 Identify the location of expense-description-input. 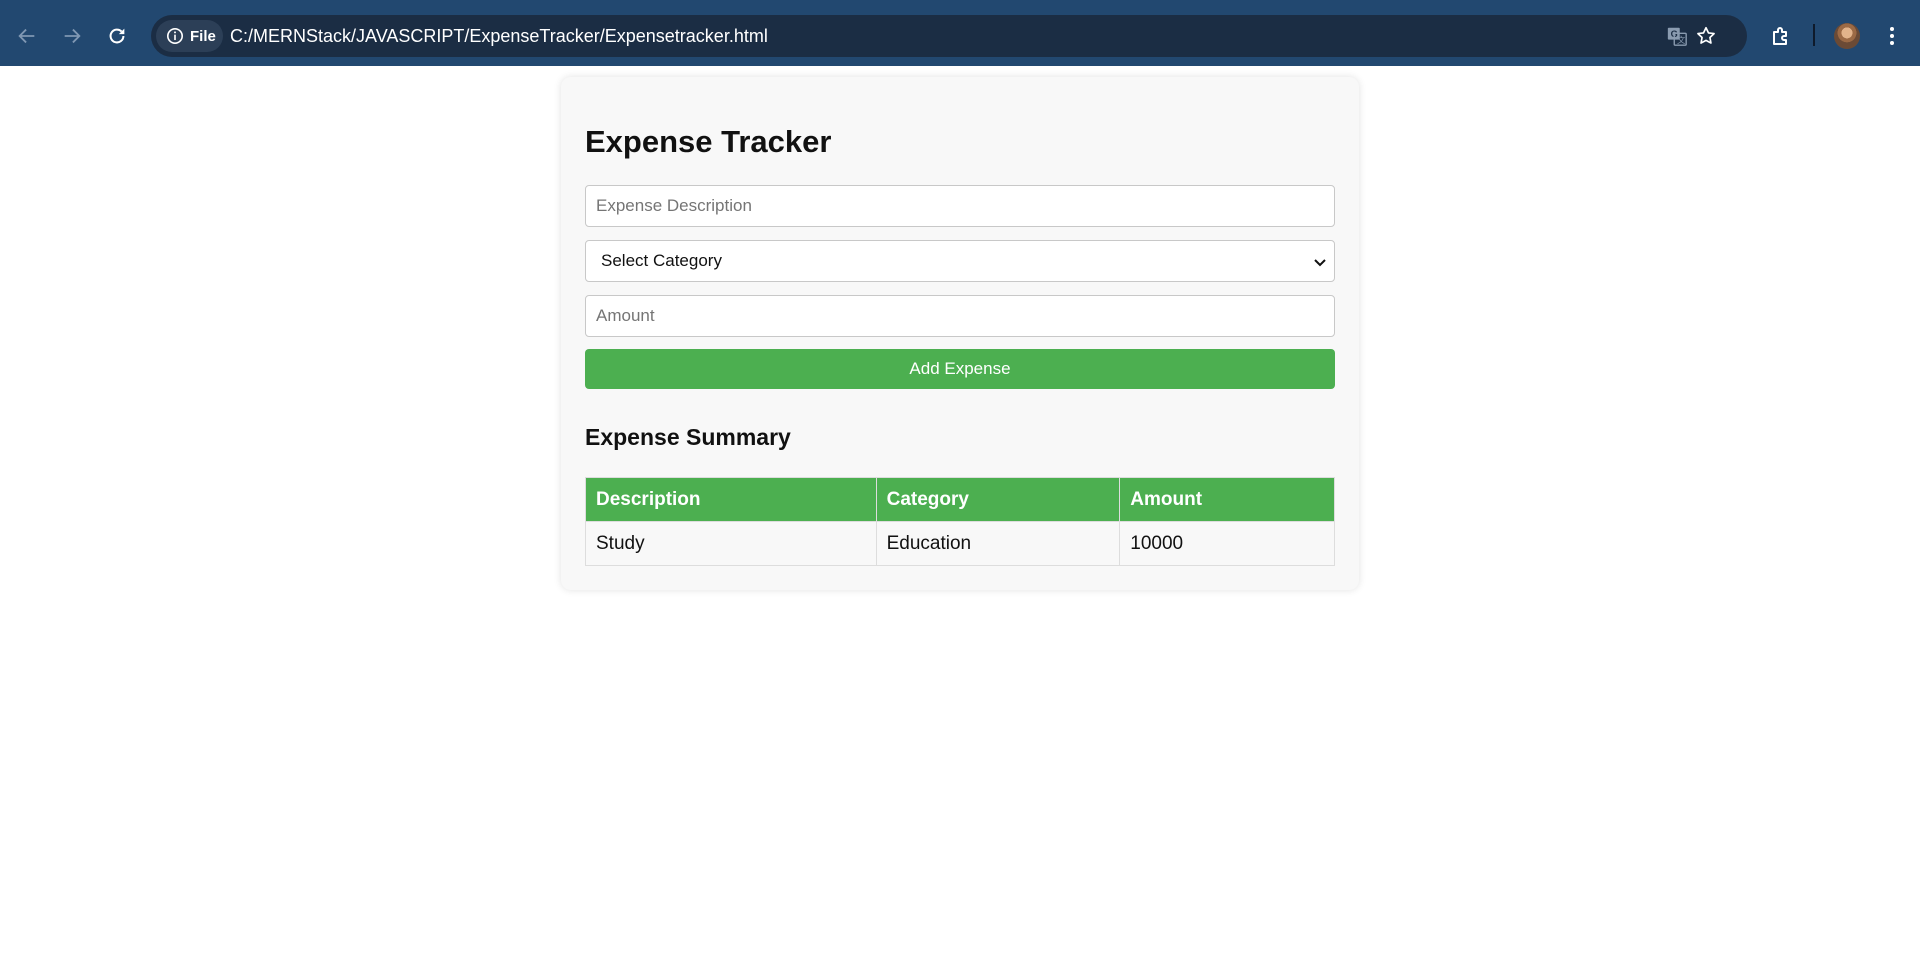
(960, 206).